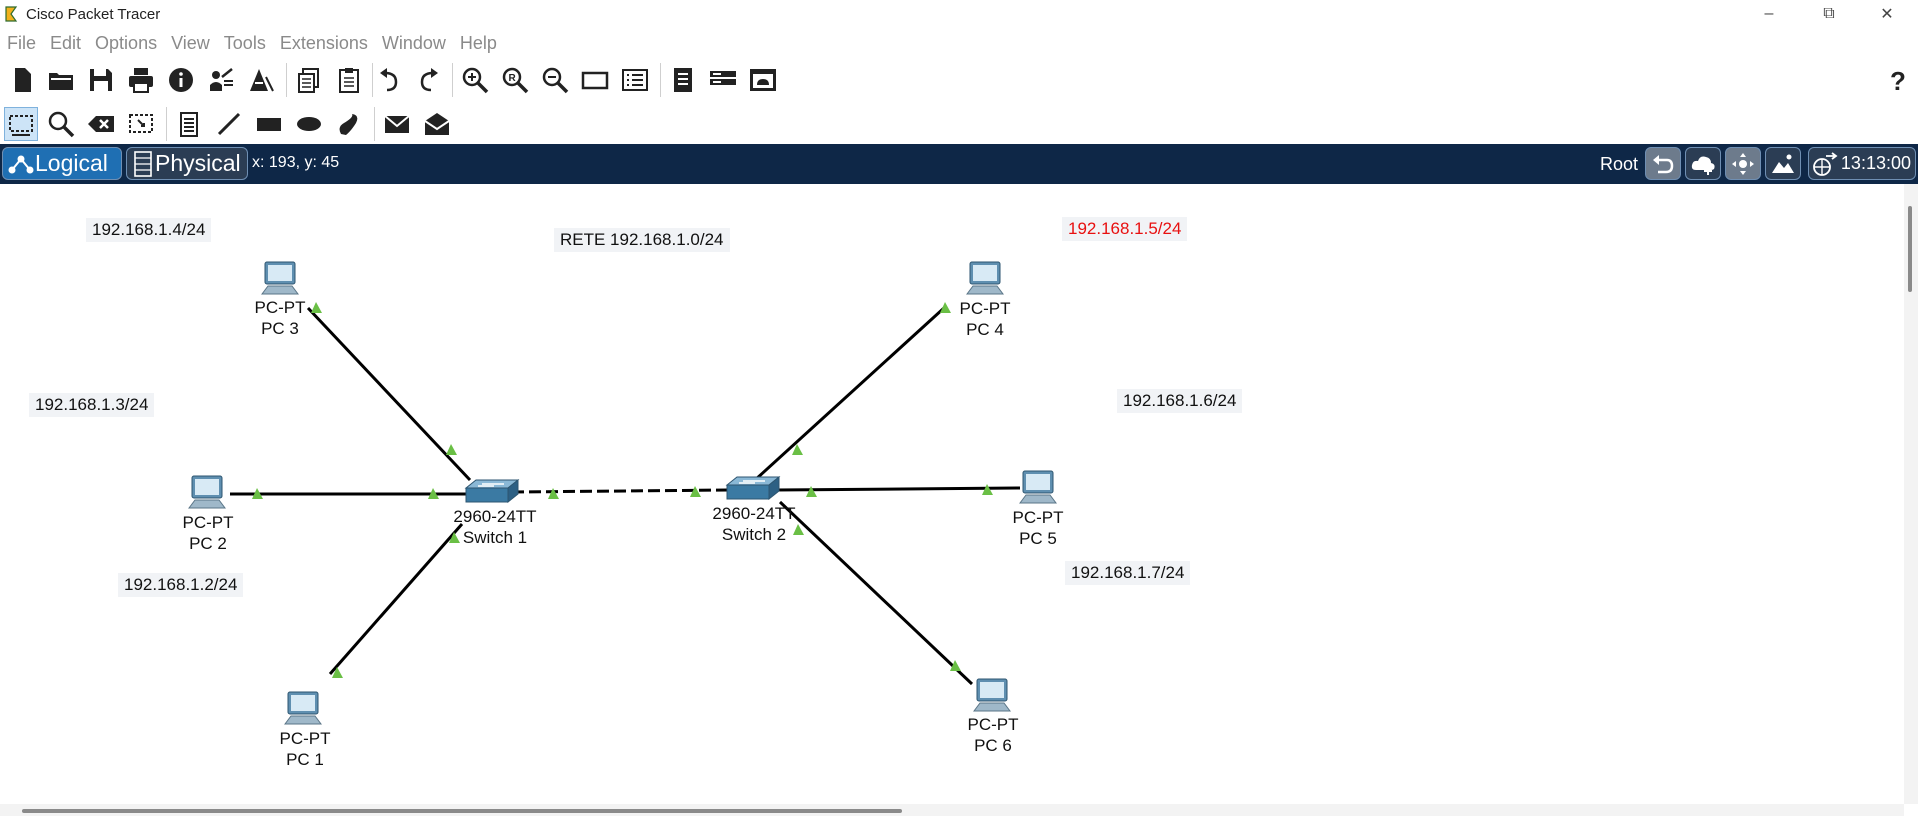 The image size is (1918, 816). What do you see at coordinates (414, 43) in the screenshot?
I see `menu-window: Window` at bounding box center [414, 43].